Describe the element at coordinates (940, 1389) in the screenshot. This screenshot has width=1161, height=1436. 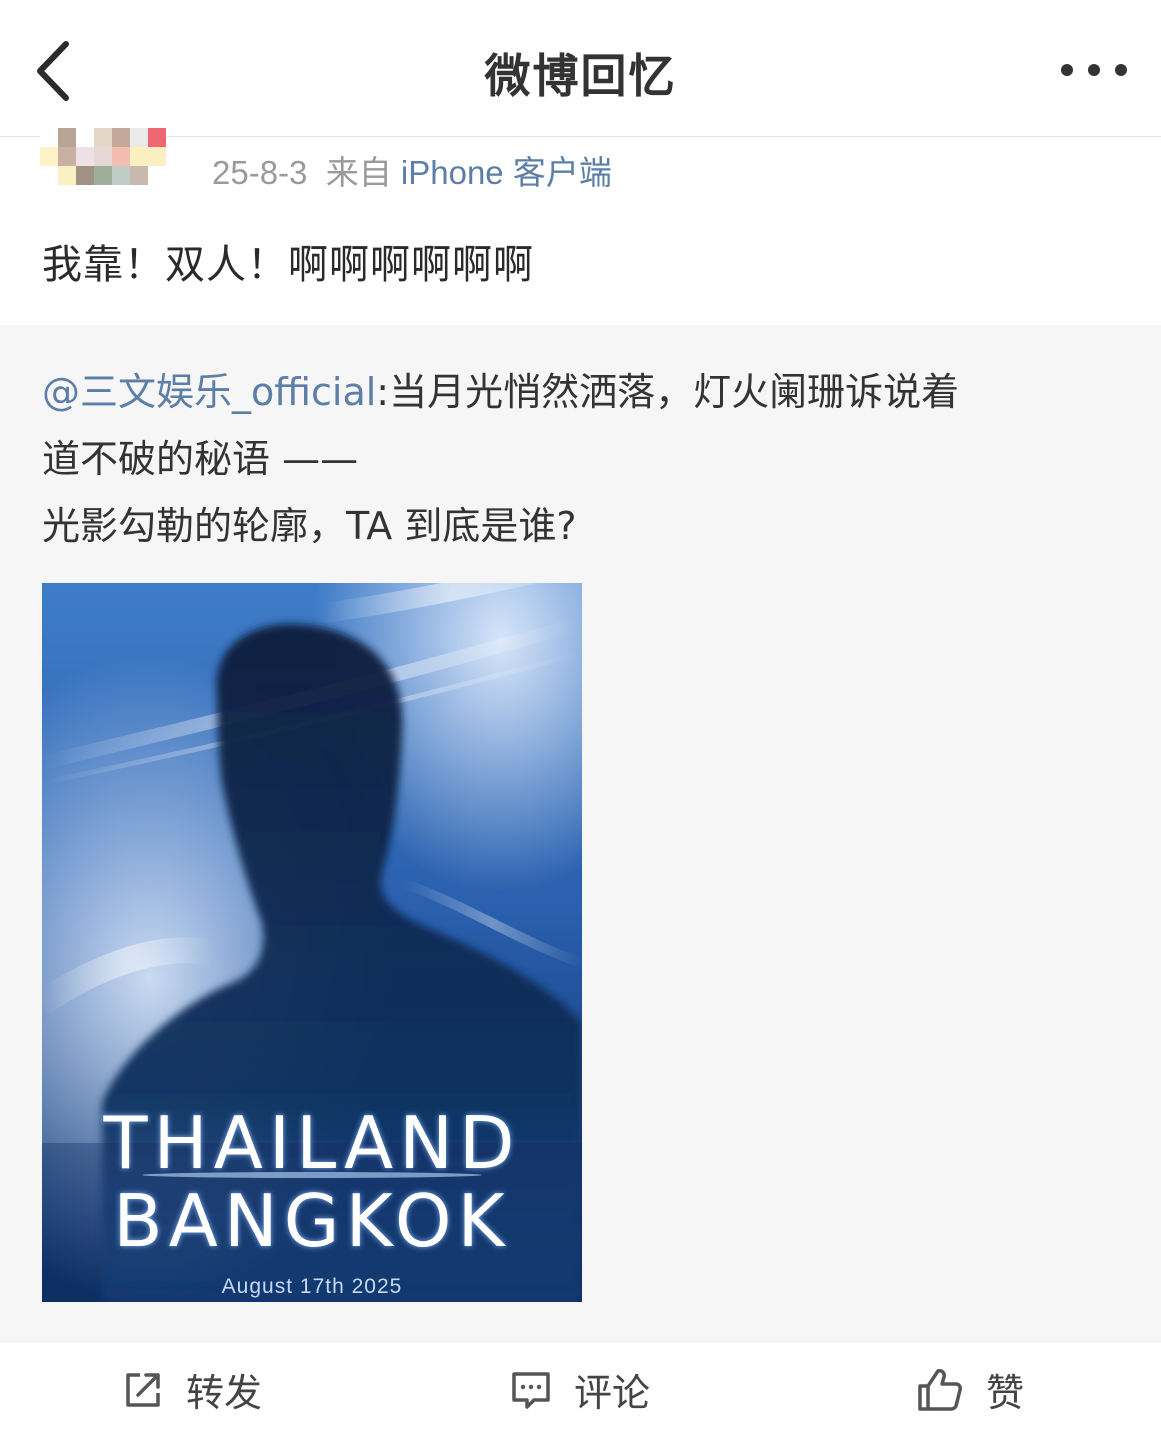
I see `thumbs-up-icon` at that location.